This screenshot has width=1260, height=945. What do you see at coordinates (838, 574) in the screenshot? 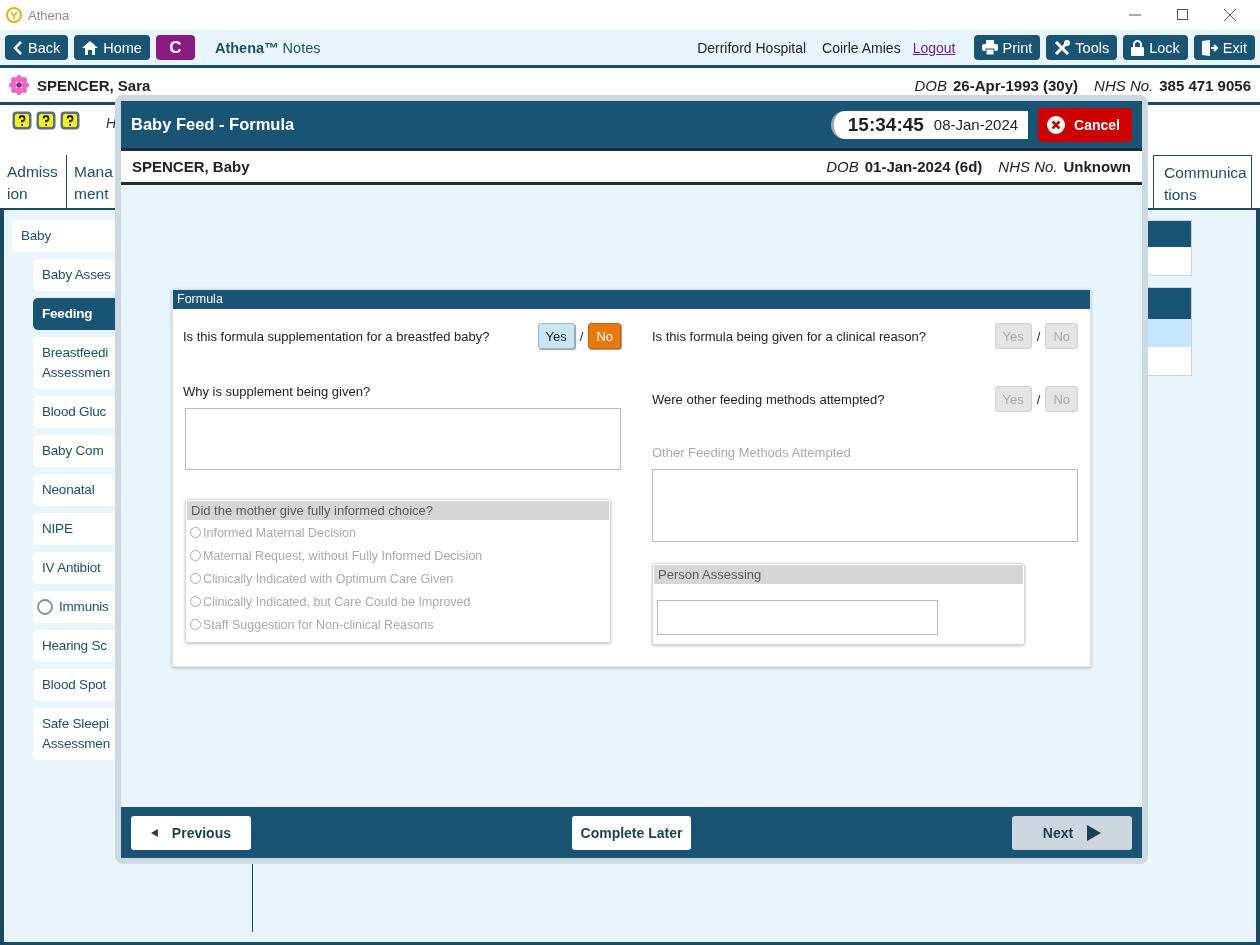
I see `group-title: Person Assessing` at bounding box center [838, 574].